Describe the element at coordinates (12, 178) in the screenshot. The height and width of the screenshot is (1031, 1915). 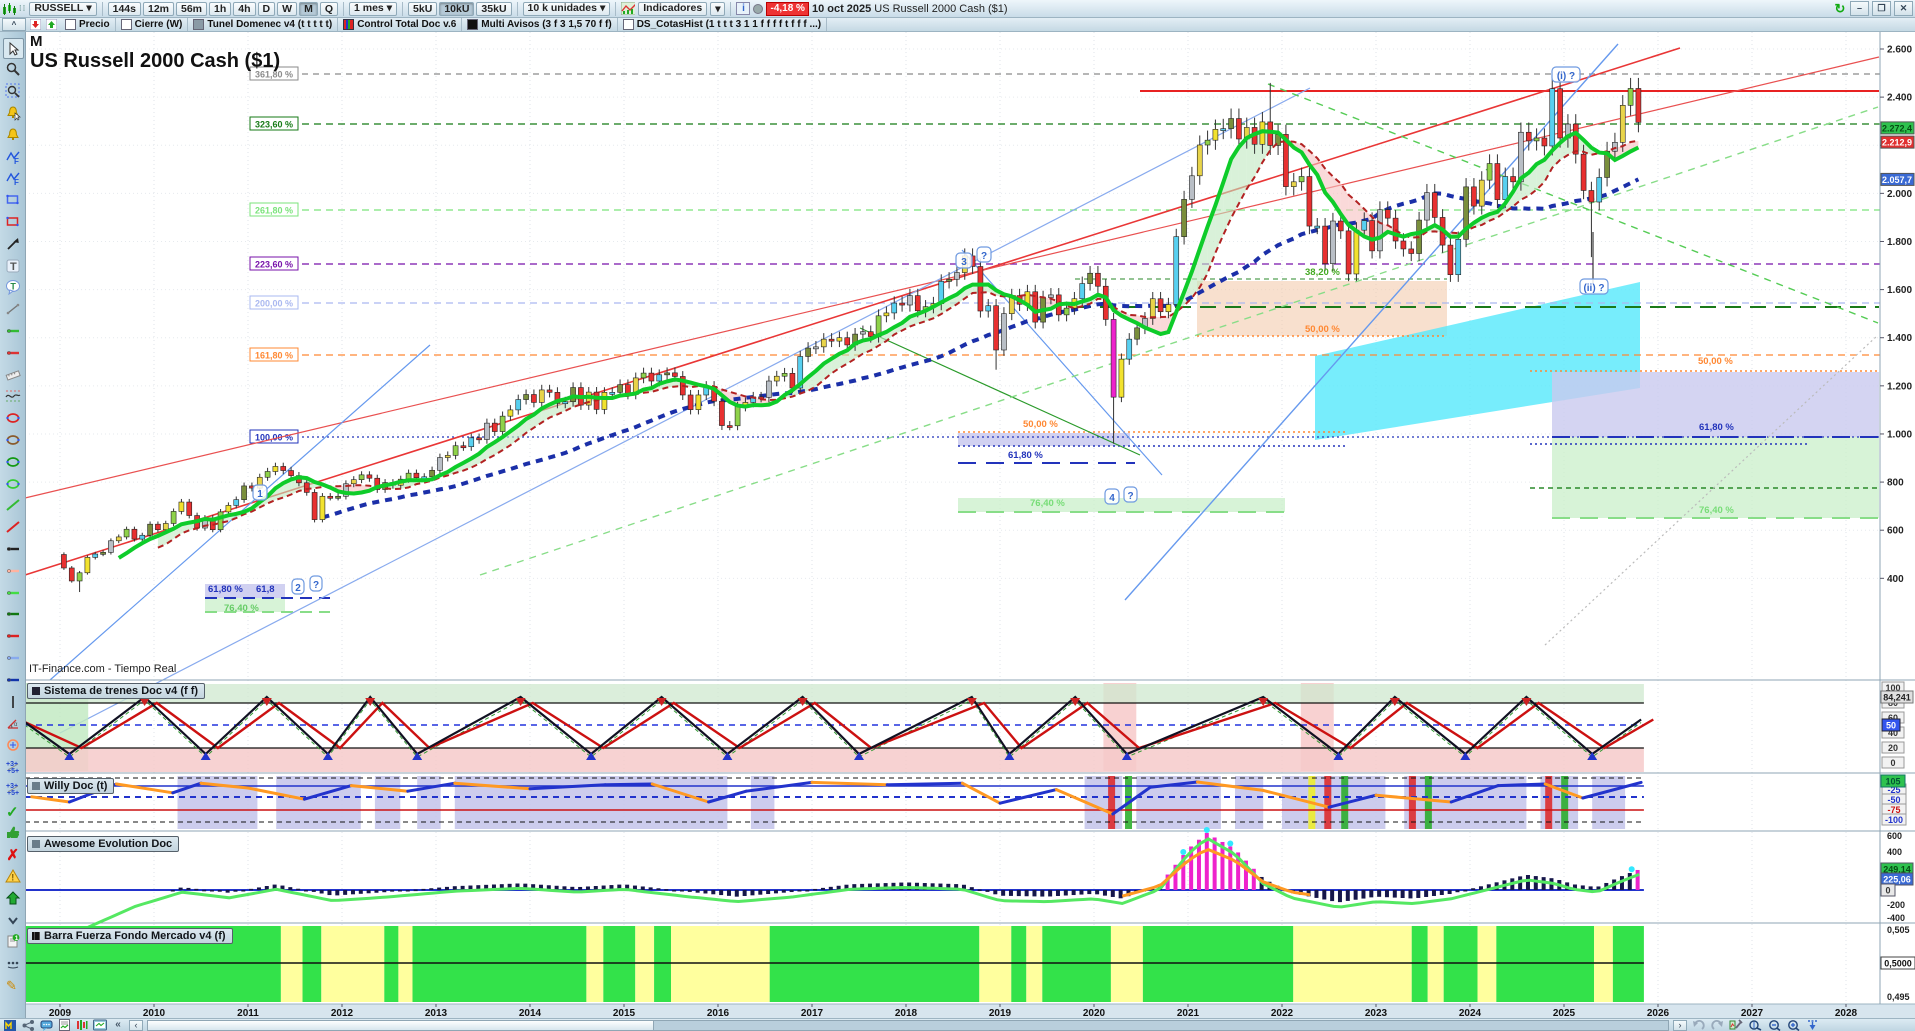
I see `fibonacci-tool-2: F` at that location.